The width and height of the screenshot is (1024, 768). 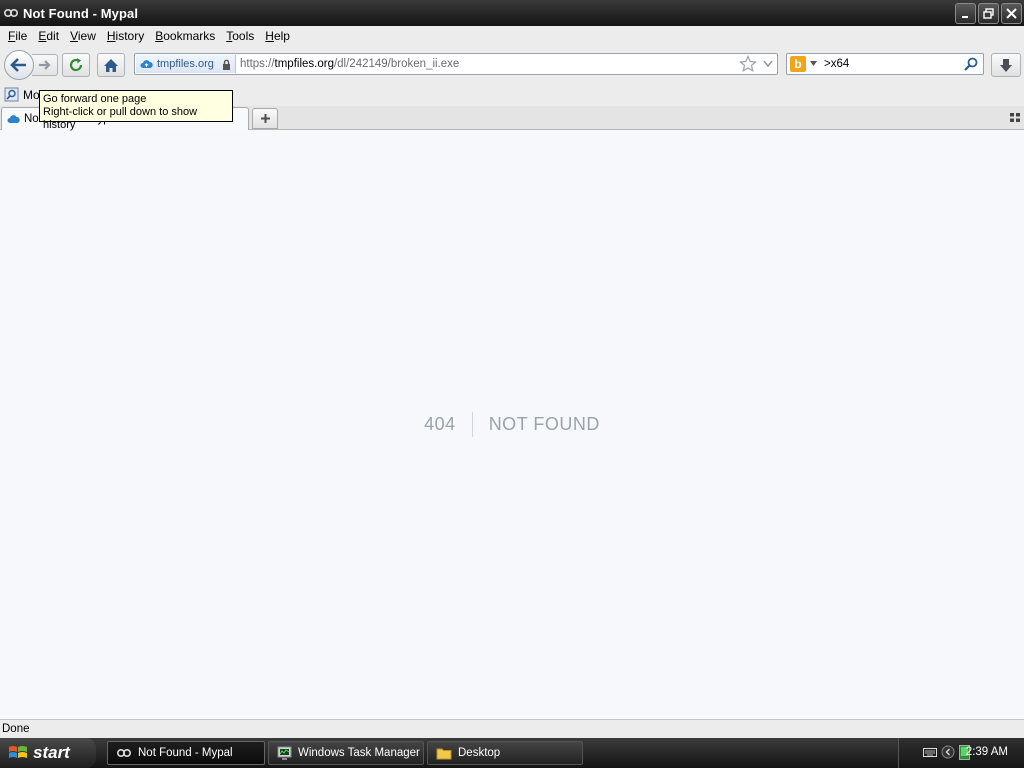 I want to click on downloads-button, so click(x=1006, y=65).